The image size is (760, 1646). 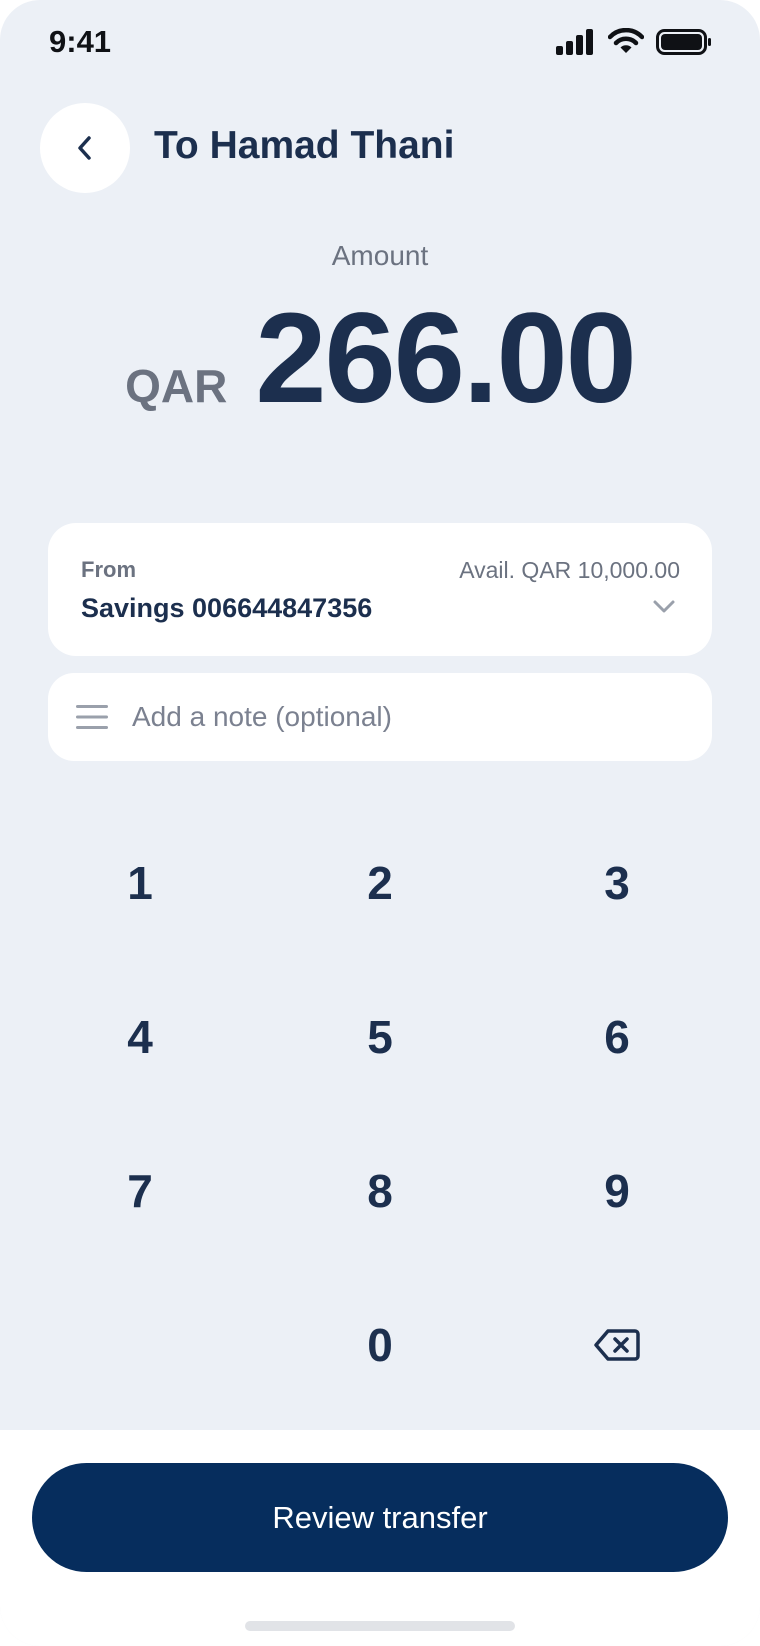 I want to click on keypad-key-5: 5, so click(x=380, y=1037).